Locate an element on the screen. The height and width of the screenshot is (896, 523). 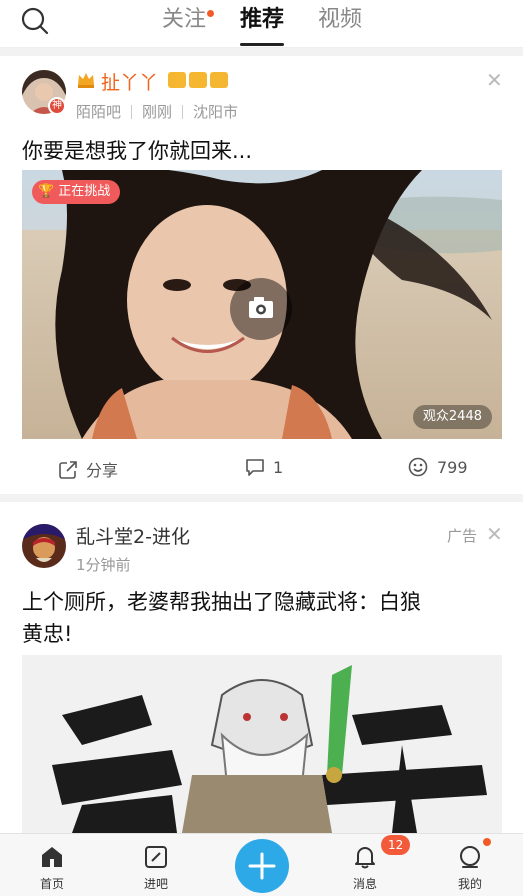
share-label: 分享 is located at coordinates (102, 470).